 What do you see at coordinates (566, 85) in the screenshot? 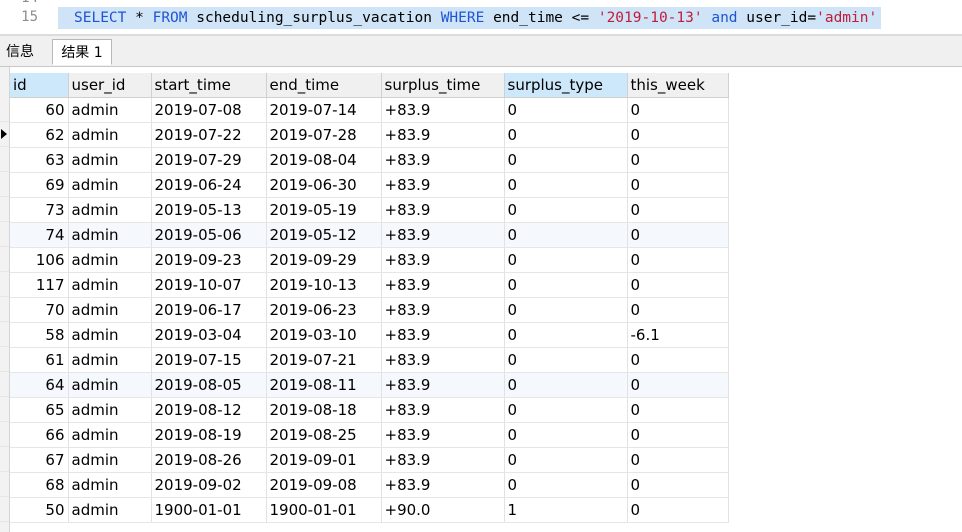
I see `column-header-surplus-type: surplus_type` at bounding box center [566, 85].